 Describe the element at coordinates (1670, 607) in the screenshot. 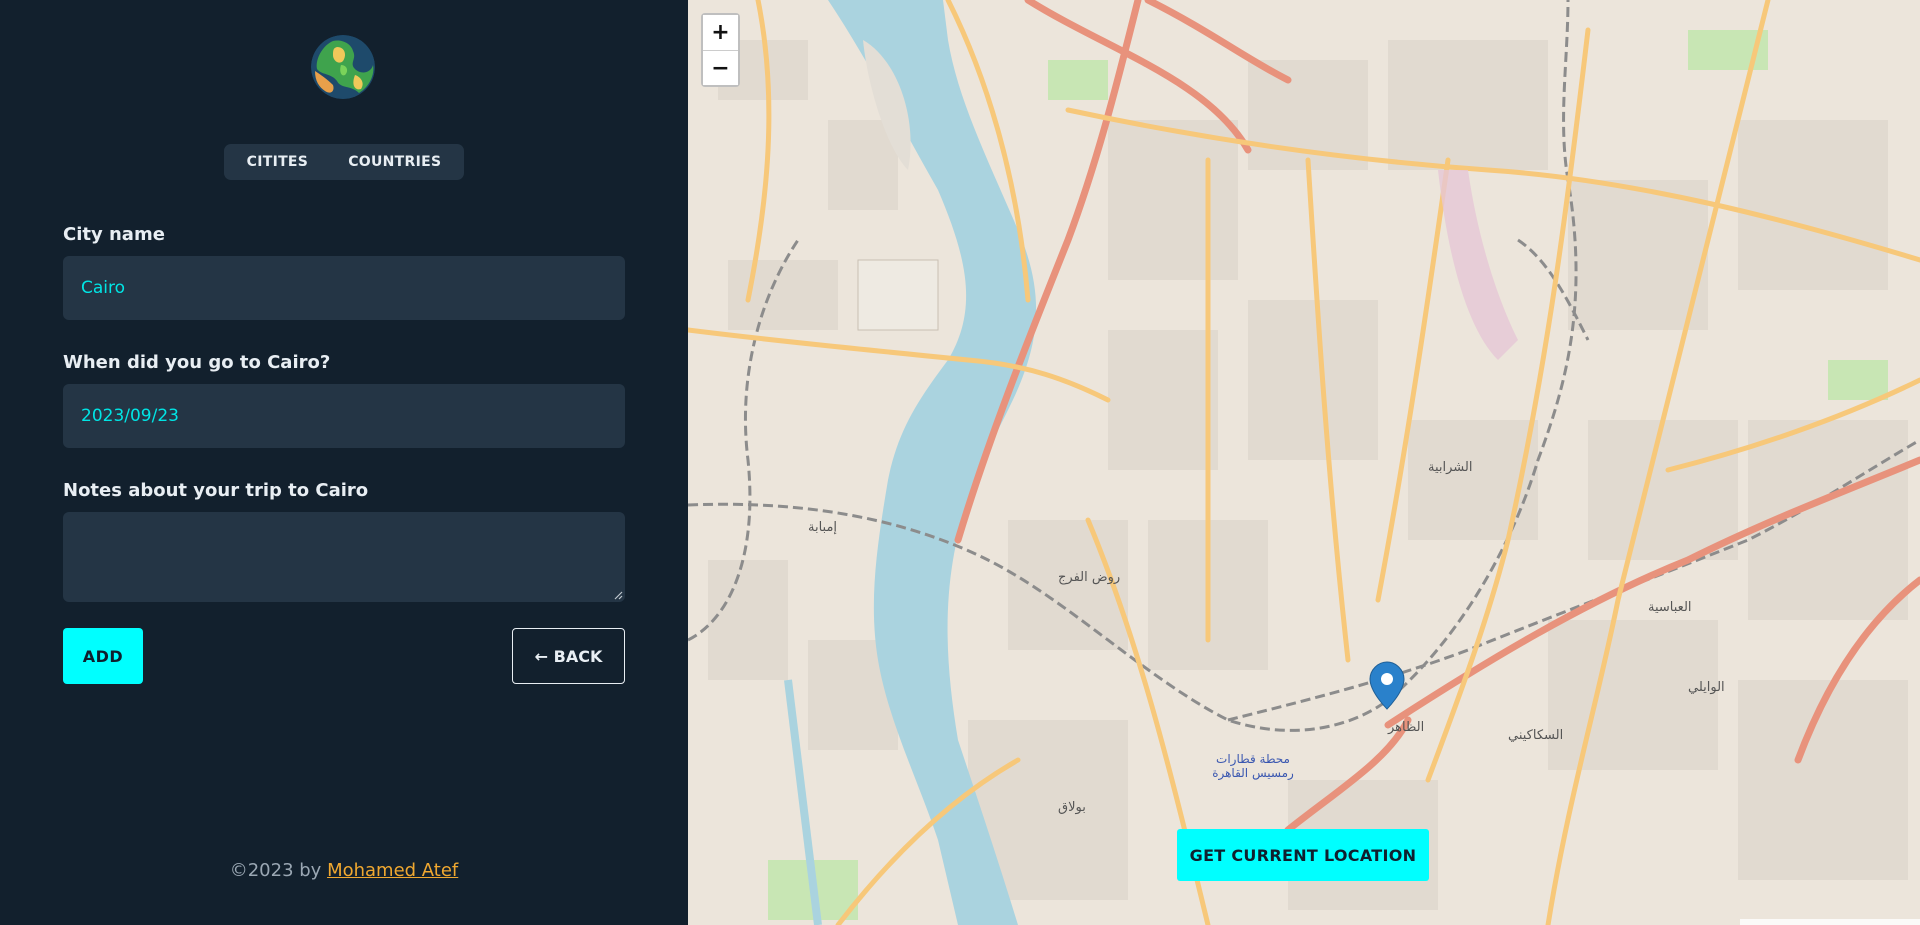

I see `map-label-abbasiya: العباسية` at that location.